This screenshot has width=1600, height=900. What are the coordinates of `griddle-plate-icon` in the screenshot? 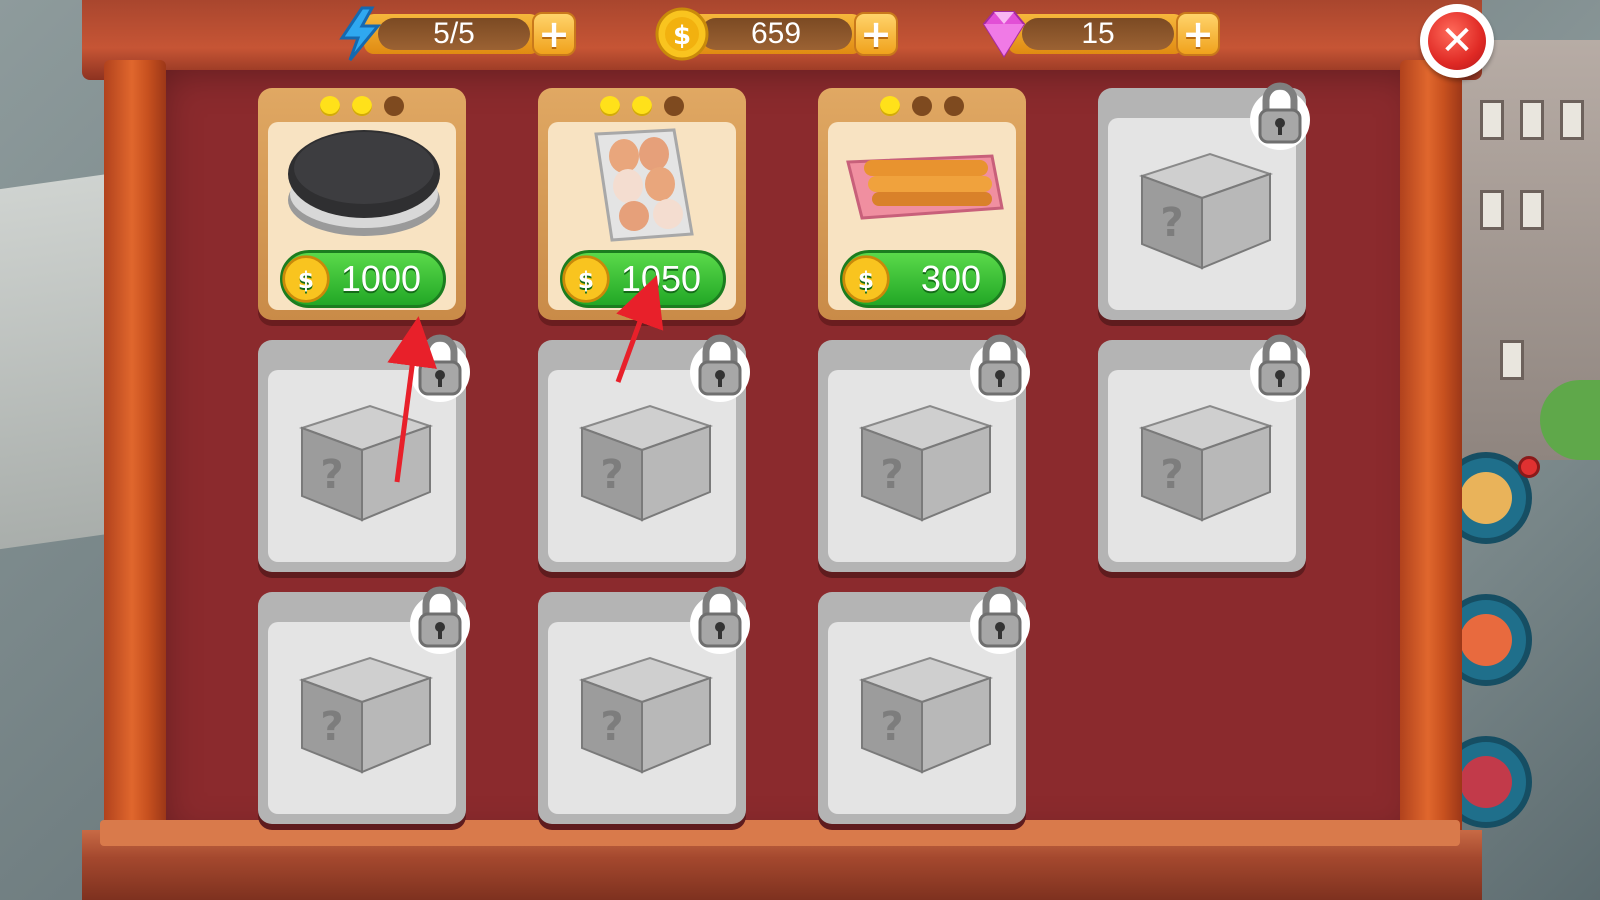 It's located at (364, 183).